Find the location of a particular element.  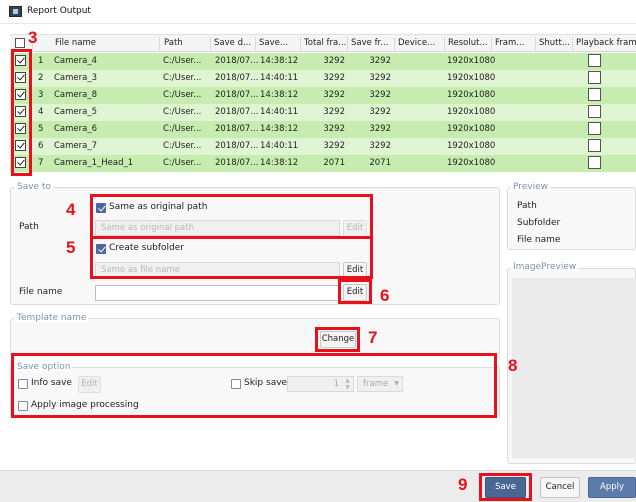

annotation-4: 4 is located at coordinates (71, 209).